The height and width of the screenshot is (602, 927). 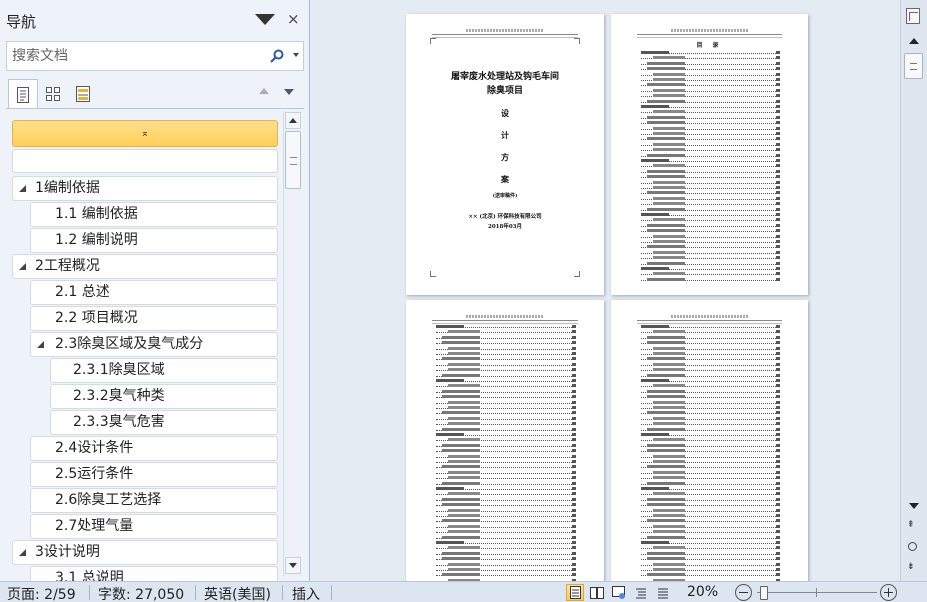 I want to click on view-web-button, so click(x=619, y=592).